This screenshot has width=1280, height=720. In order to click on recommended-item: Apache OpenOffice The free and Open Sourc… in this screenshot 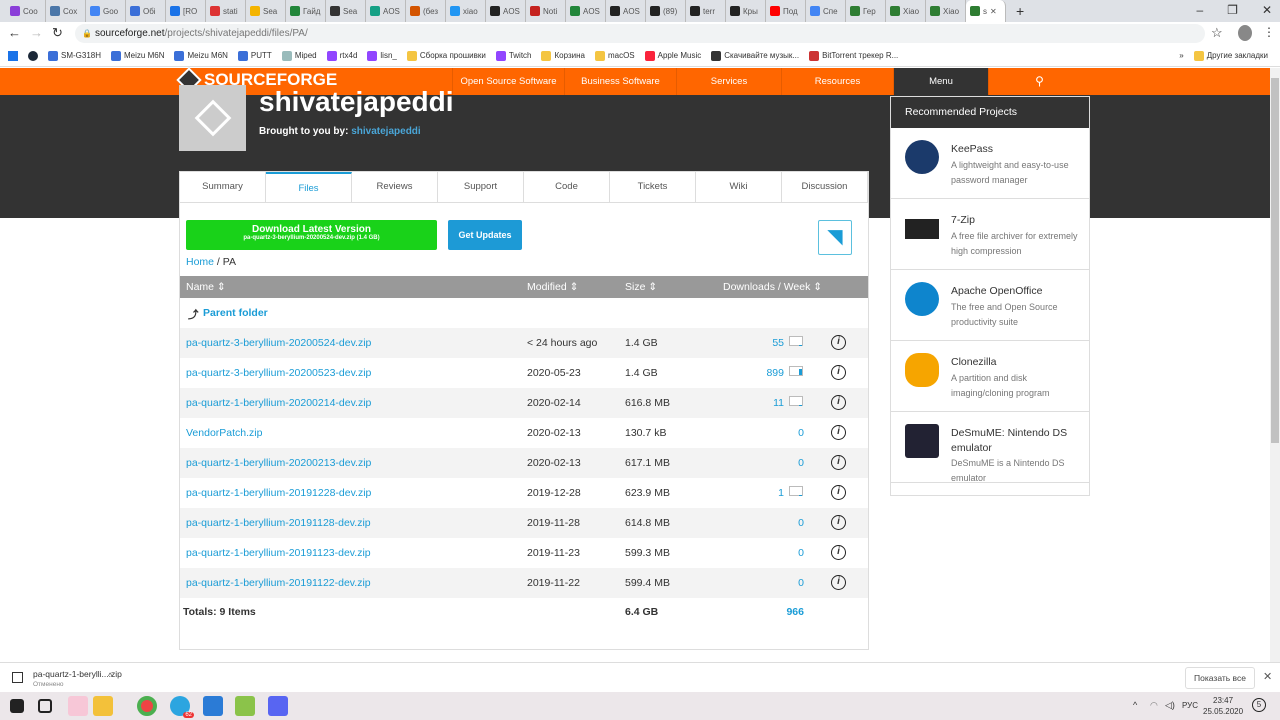, I will do `click(990, 305)`.